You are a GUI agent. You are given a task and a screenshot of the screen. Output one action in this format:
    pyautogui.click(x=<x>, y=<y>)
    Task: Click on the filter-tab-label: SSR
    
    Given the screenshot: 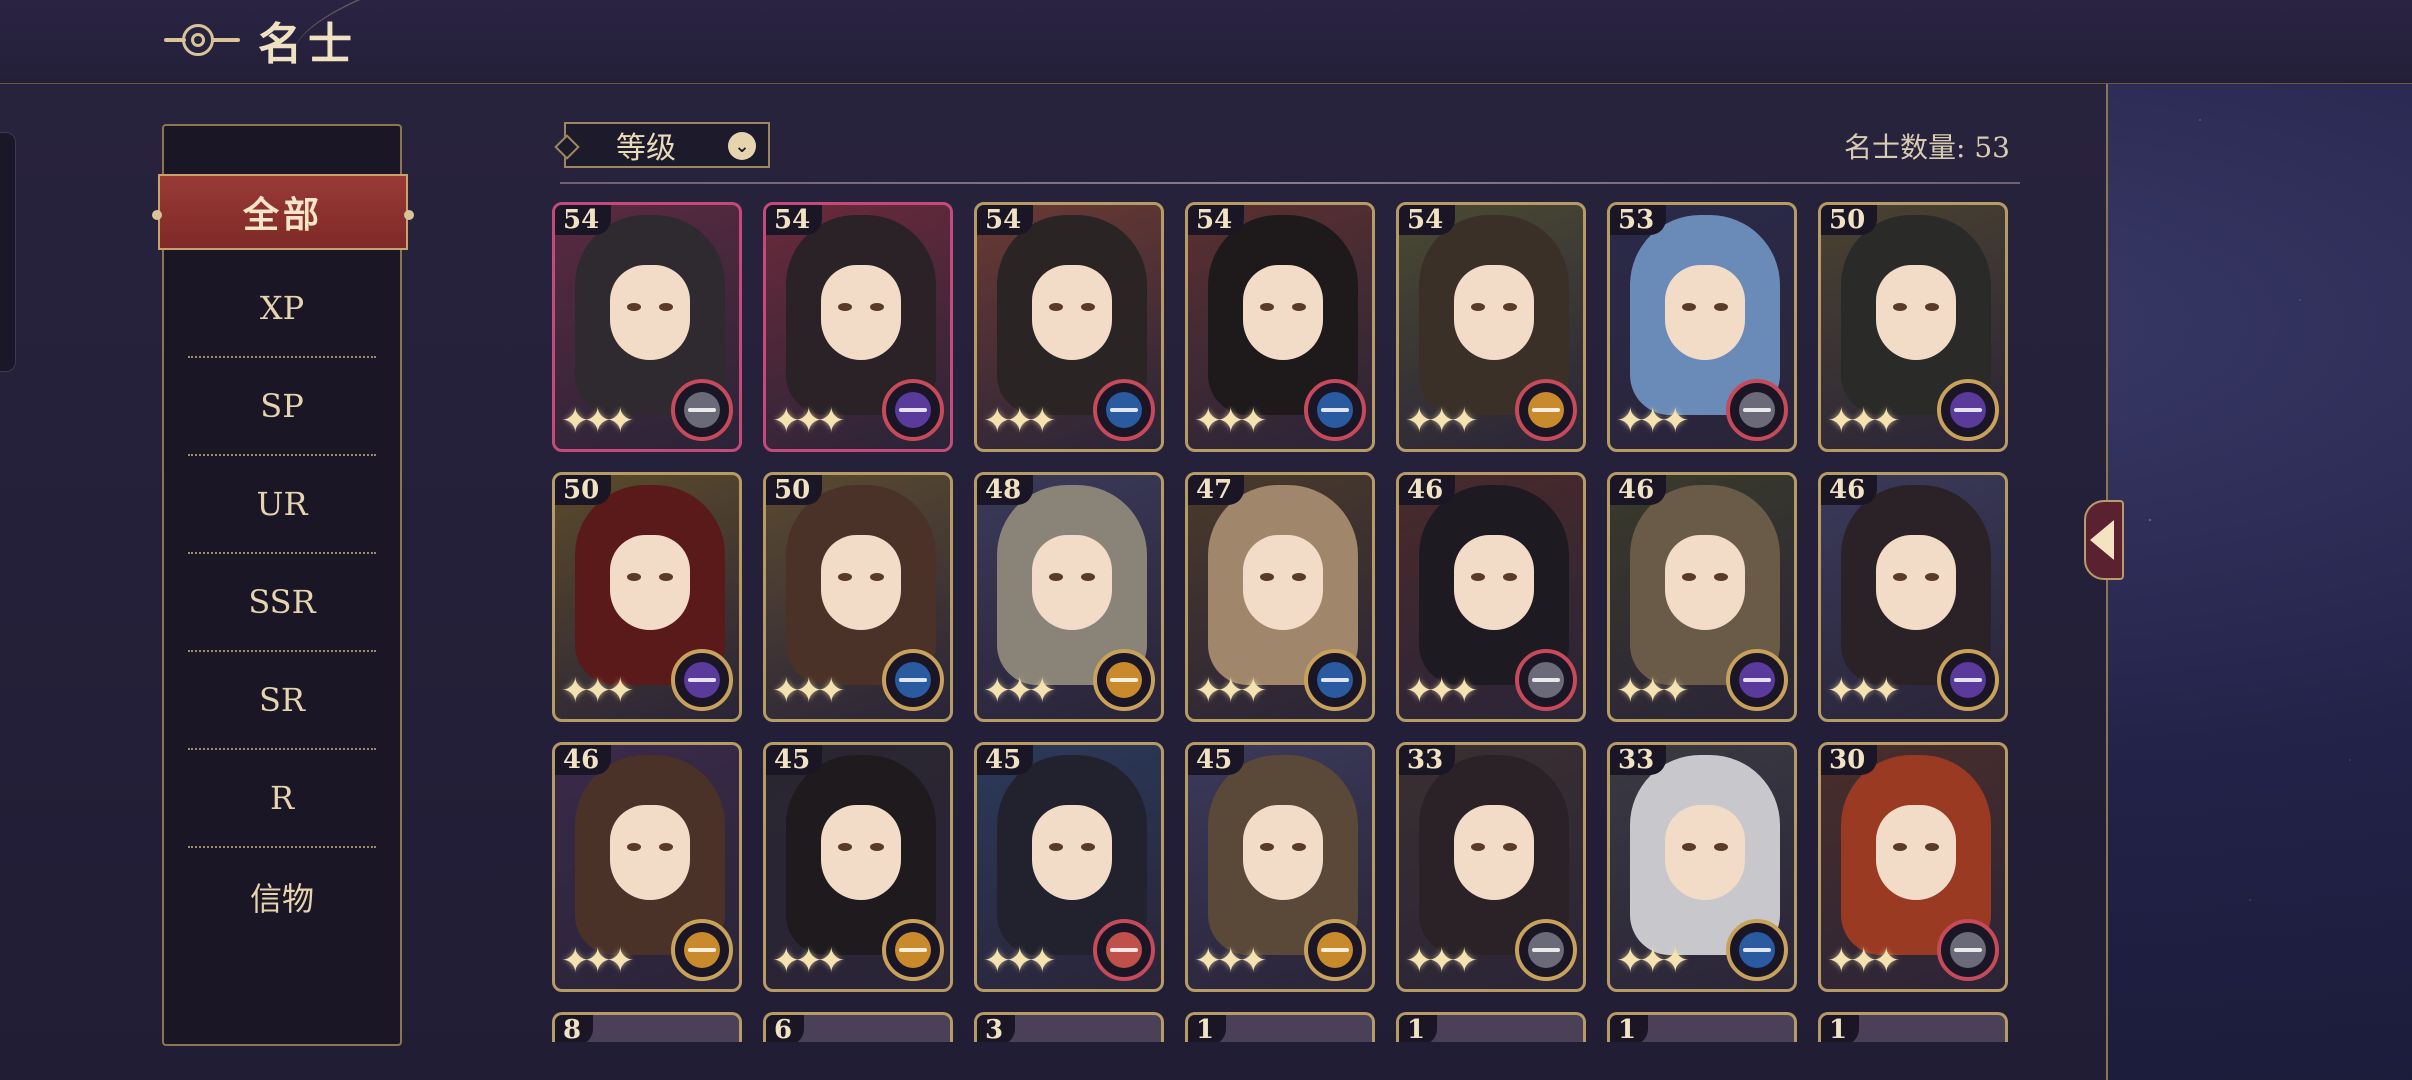 What is the action you would take?
    pyautogui.click(x=282, y=602)
    